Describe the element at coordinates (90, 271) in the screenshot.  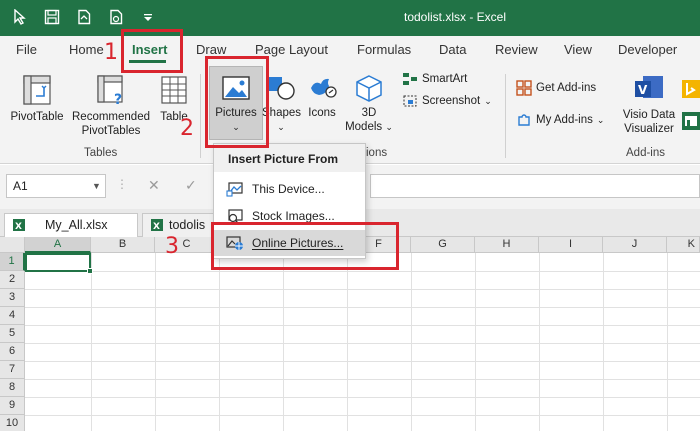
I see `fill-handle` at that location.